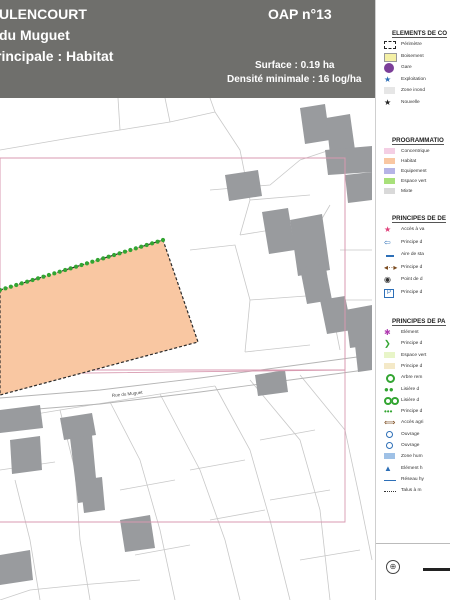  What do you see at coordinates (389, 434) in the screenshot?
I see `circle-blue-icon` at bounding box center [389, 434].